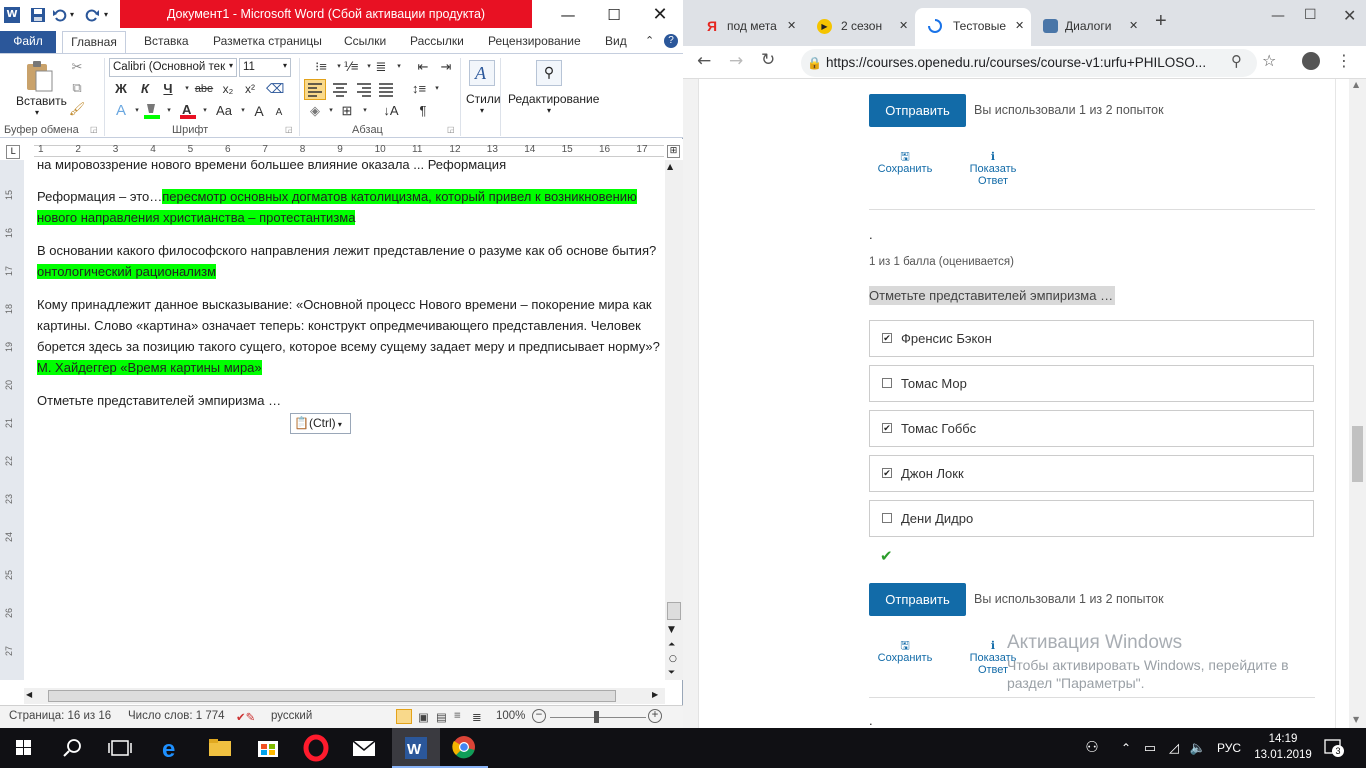 The image size is (1366, 768). What do you see at coordinates (451, 129) in the screenshot?
I see `paragraph-launcher-icon: ◲` at bounding box center [451, 129].